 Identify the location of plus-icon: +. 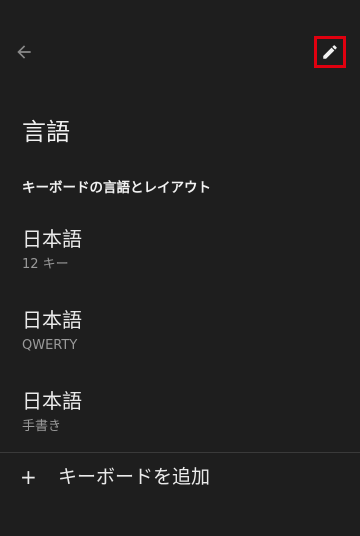
(28, 477).